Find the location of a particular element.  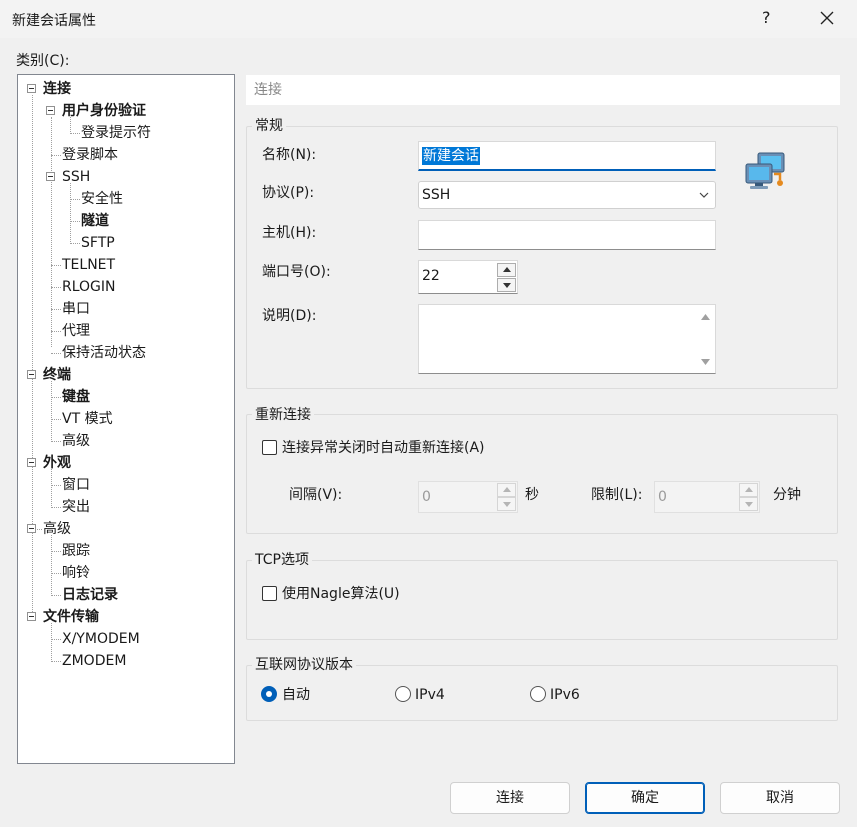

reconnect-group-title: 重新连接 is located at coordinates (283, 415).